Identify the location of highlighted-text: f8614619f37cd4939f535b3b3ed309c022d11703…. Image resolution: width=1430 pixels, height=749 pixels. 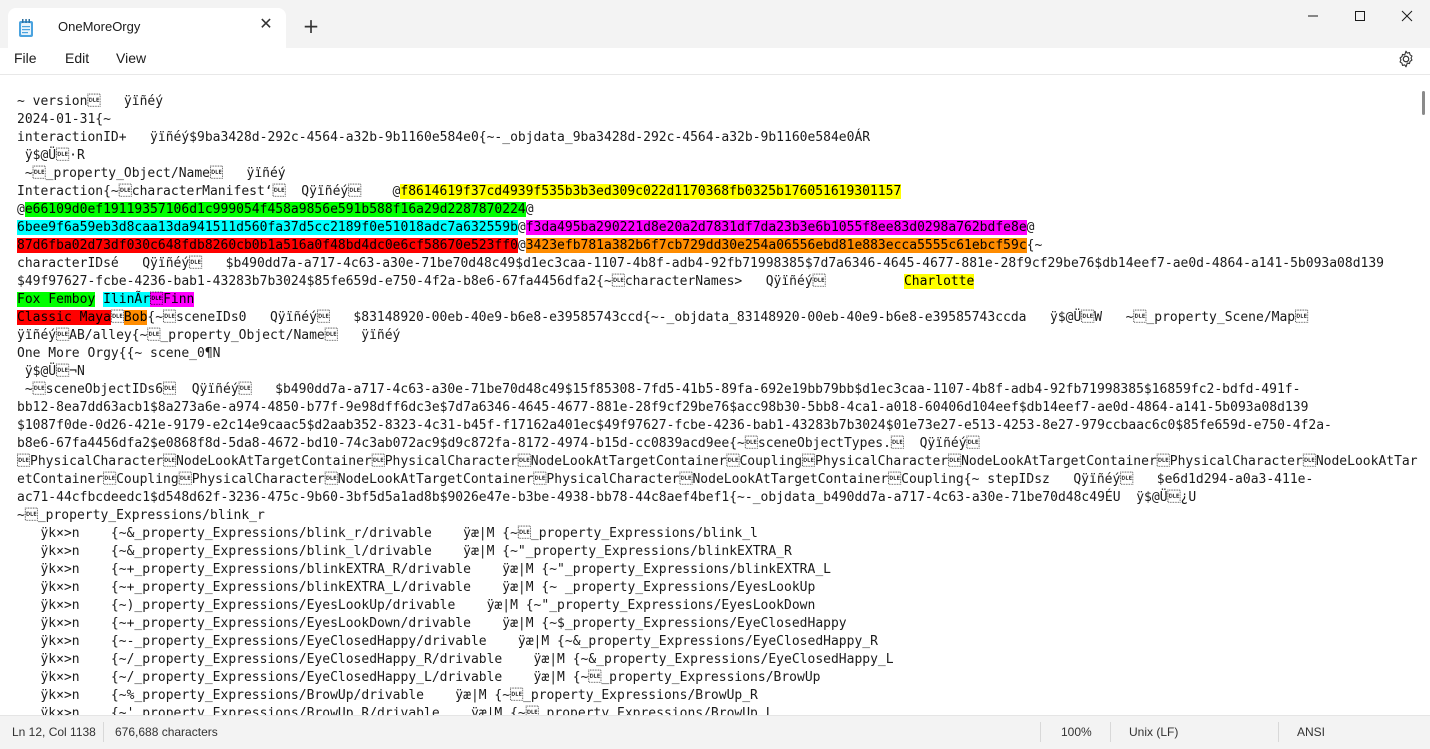
(651, 191).